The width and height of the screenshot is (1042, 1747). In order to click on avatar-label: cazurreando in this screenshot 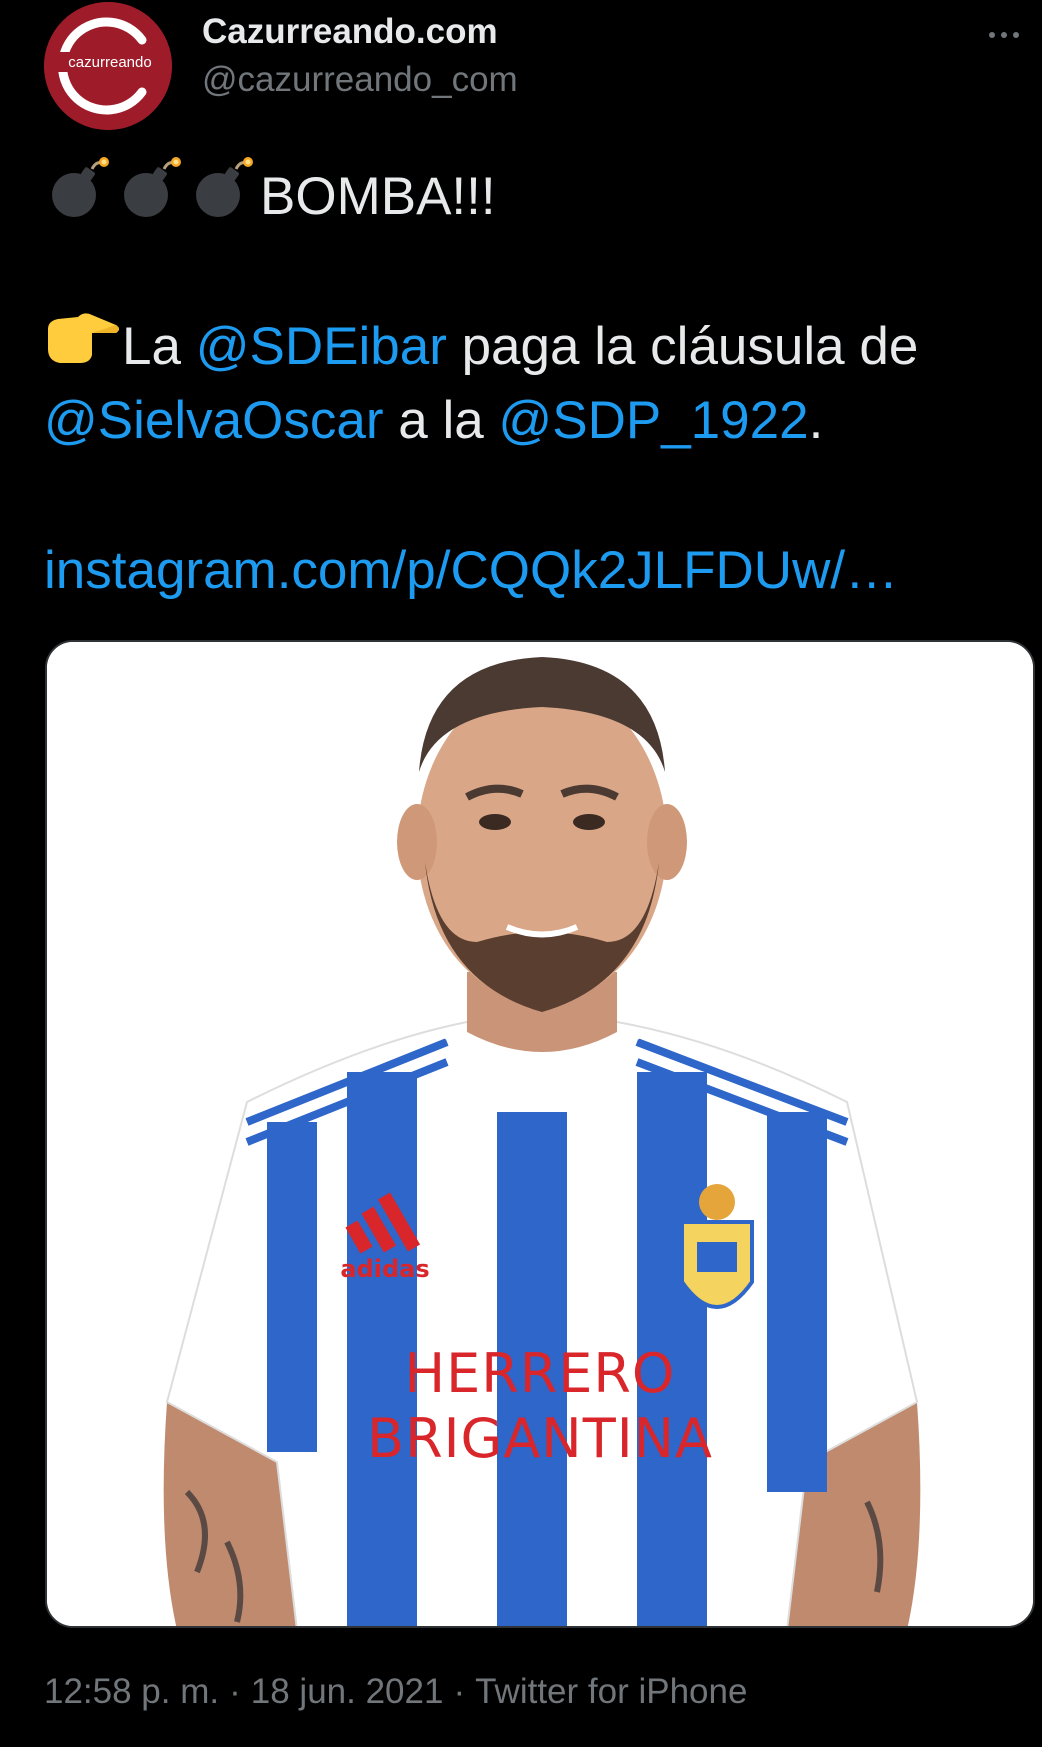, I will do `click(109, 62)`.